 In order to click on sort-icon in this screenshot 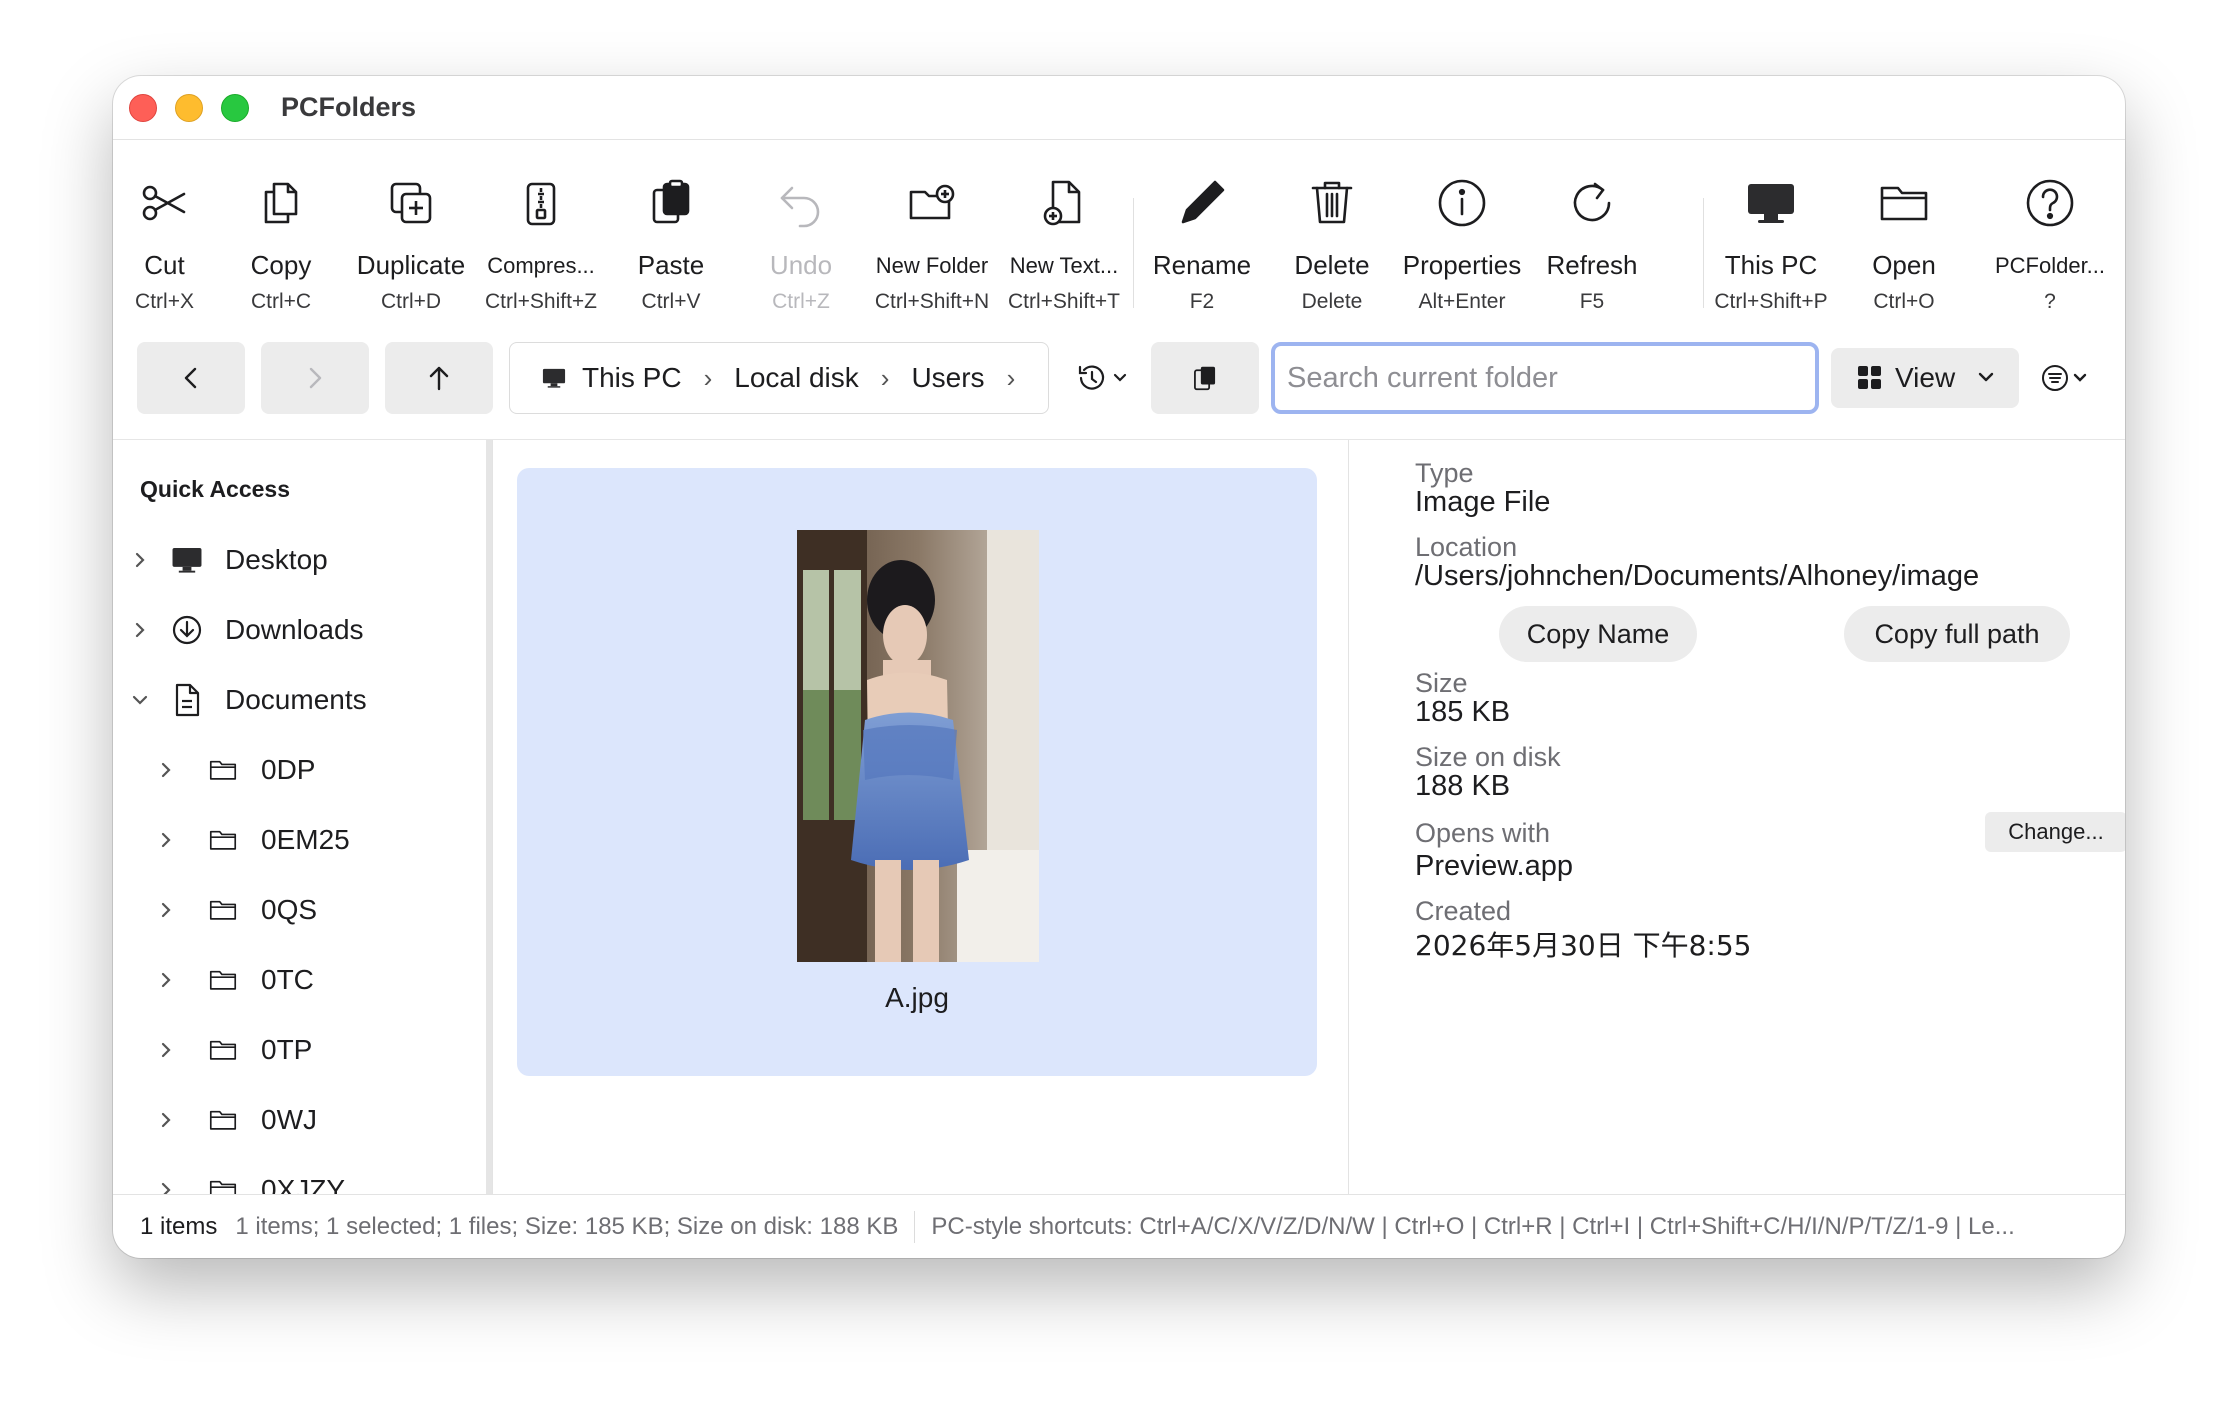, I will do `click(2064, 378)`.